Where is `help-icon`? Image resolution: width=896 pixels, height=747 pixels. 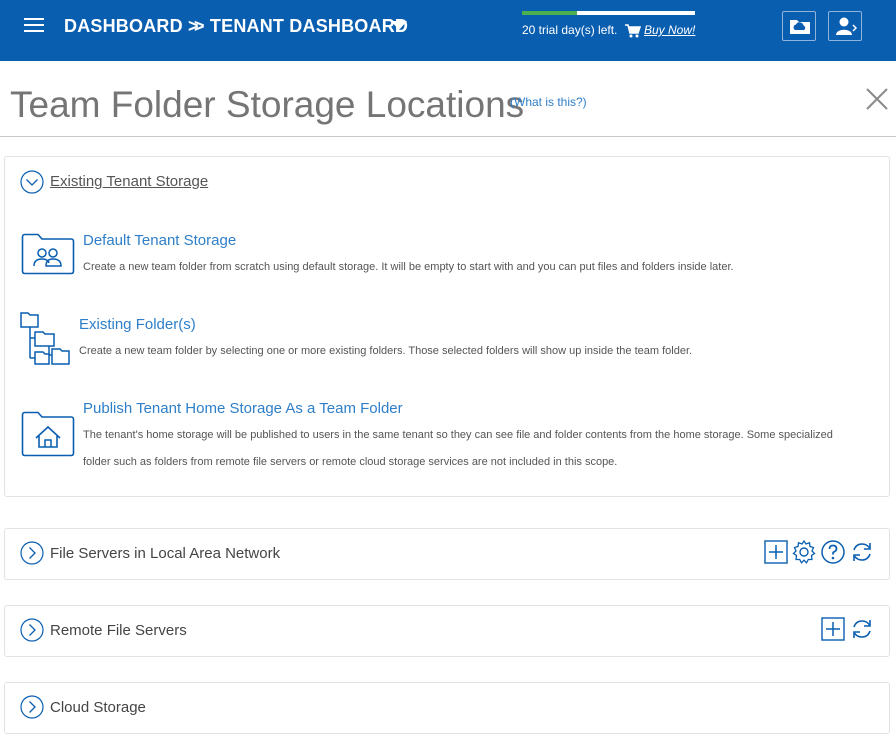
help-icon is located at coordinates (833, 552).